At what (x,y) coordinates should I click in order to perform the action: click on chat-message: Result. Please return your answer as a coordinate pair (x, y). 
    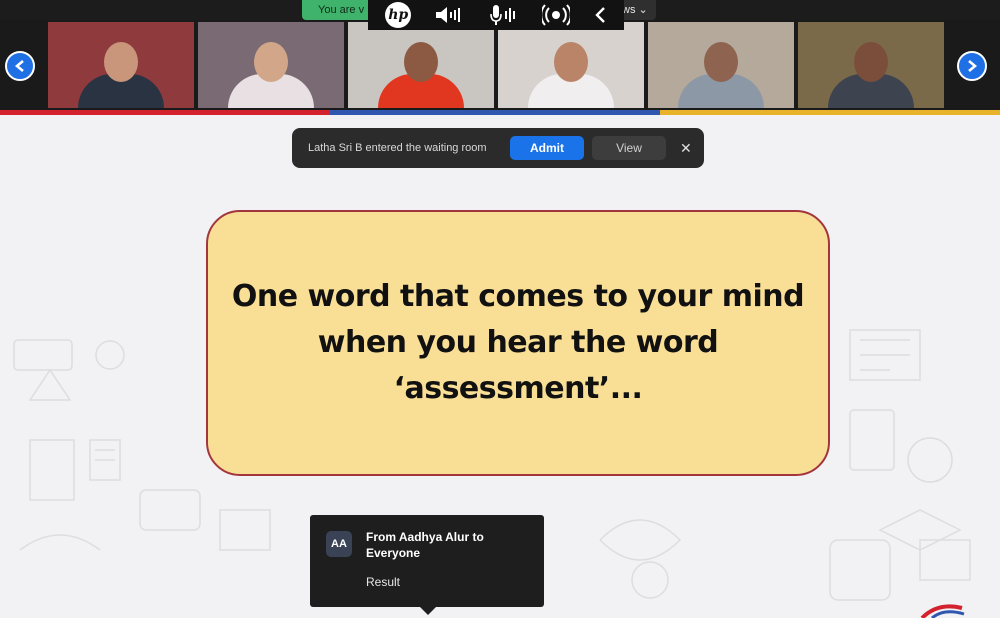
    Looking at the image, I should click on (383, 582).